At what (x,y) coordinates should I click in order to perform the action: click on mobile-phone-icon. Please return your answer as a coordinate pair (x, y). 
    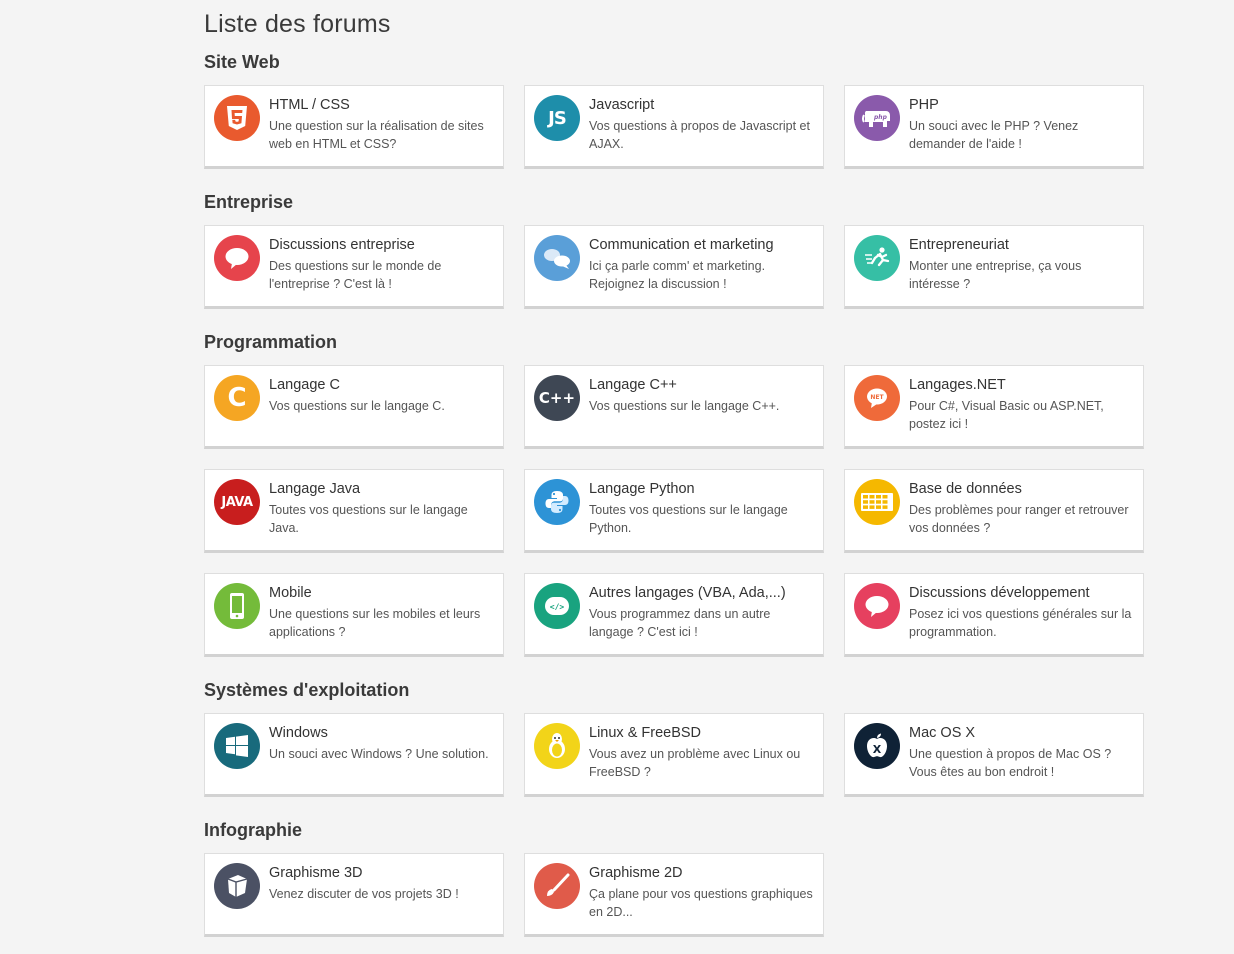
    Looking at the image, I should click on (237, 606).